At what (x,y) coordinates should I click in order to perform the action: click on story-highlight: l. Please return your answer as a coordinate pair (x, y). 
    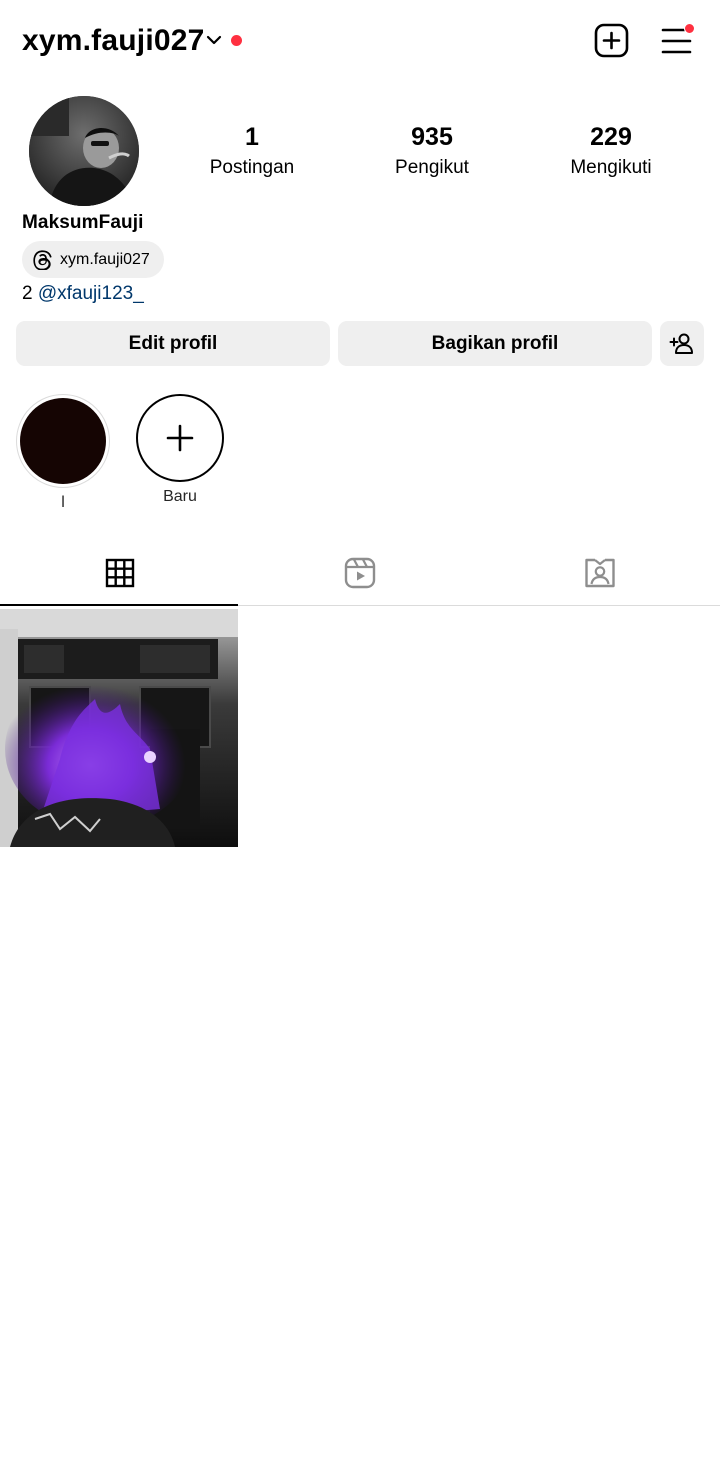
    Looking at the image, I should click on (63, 454).